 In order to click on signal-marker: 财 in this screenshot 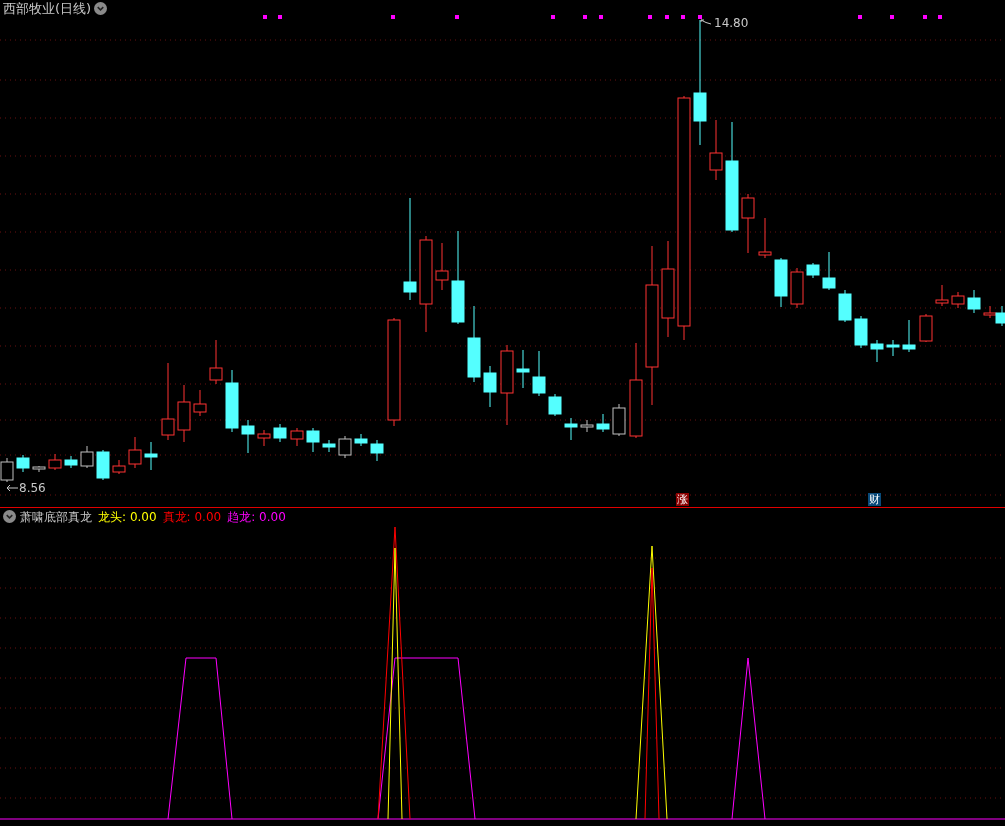, I will do `click(874, 499)`.